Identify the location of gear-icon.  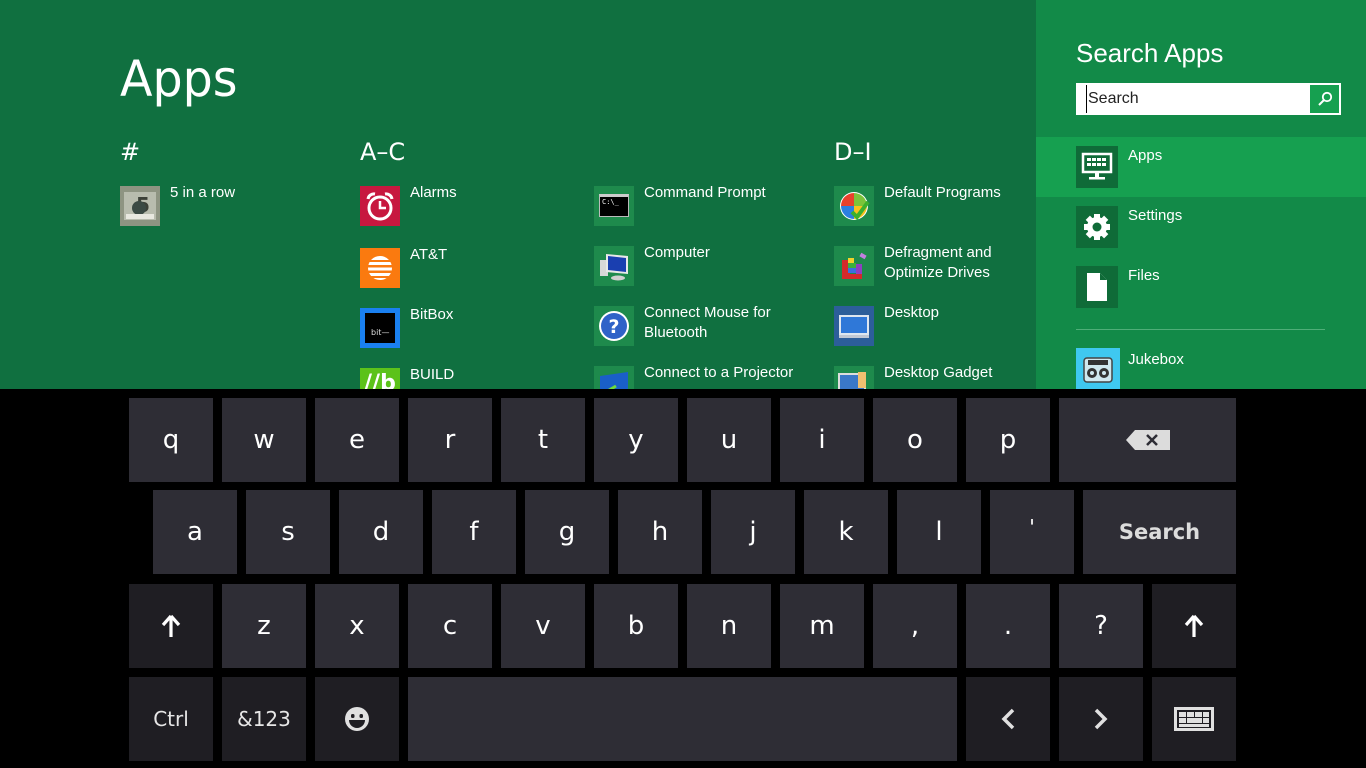
(1097, 227).